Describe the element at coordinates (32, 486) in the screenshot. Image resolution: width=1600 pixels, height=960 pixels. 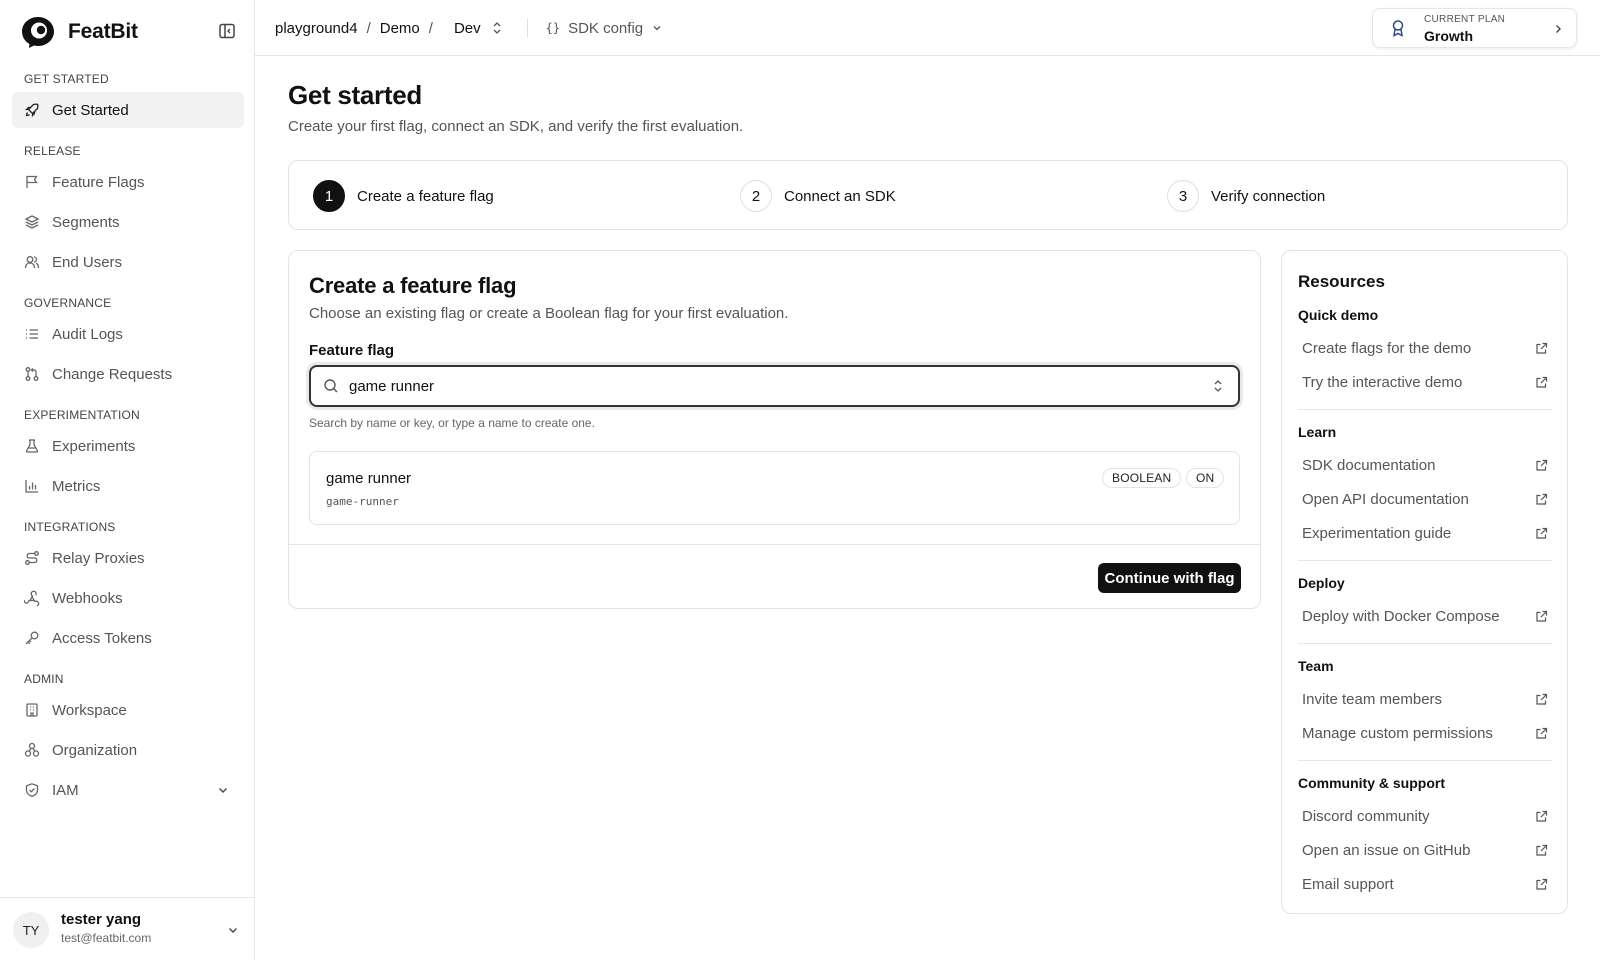
I see `bar-chart-icon` at that location.